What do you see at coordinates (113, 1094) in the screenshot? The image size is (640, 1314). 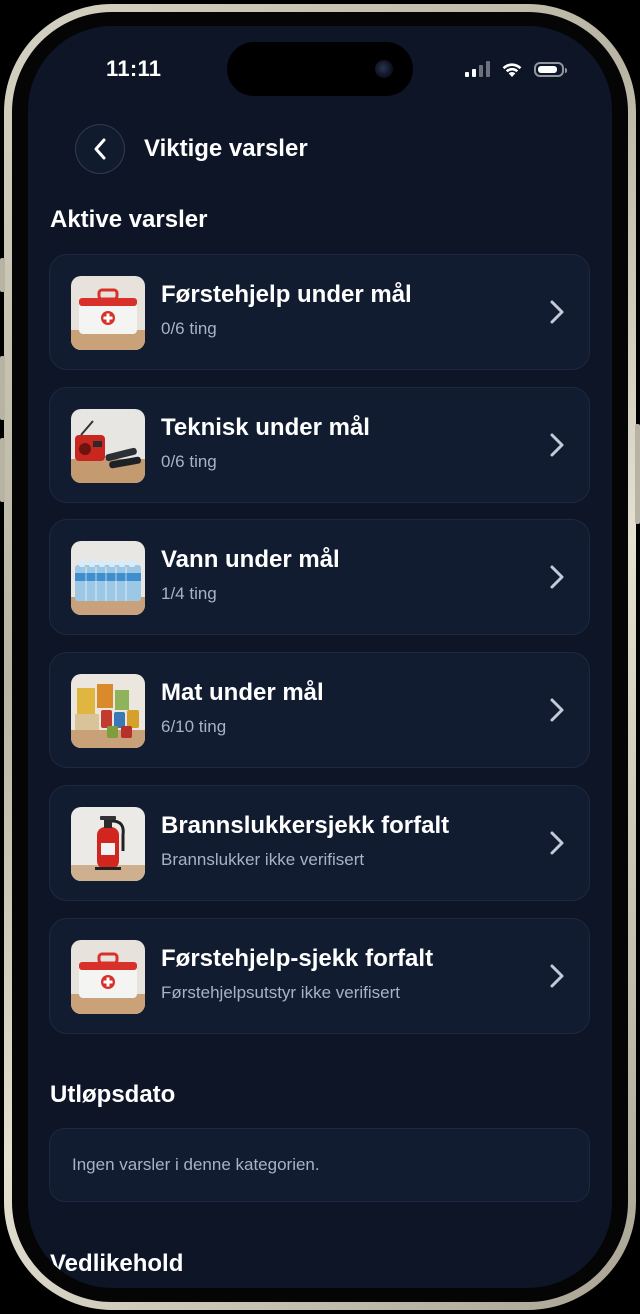 I see `section-title-expiry: Utløpsdato` at bounding box center [113, 1094].